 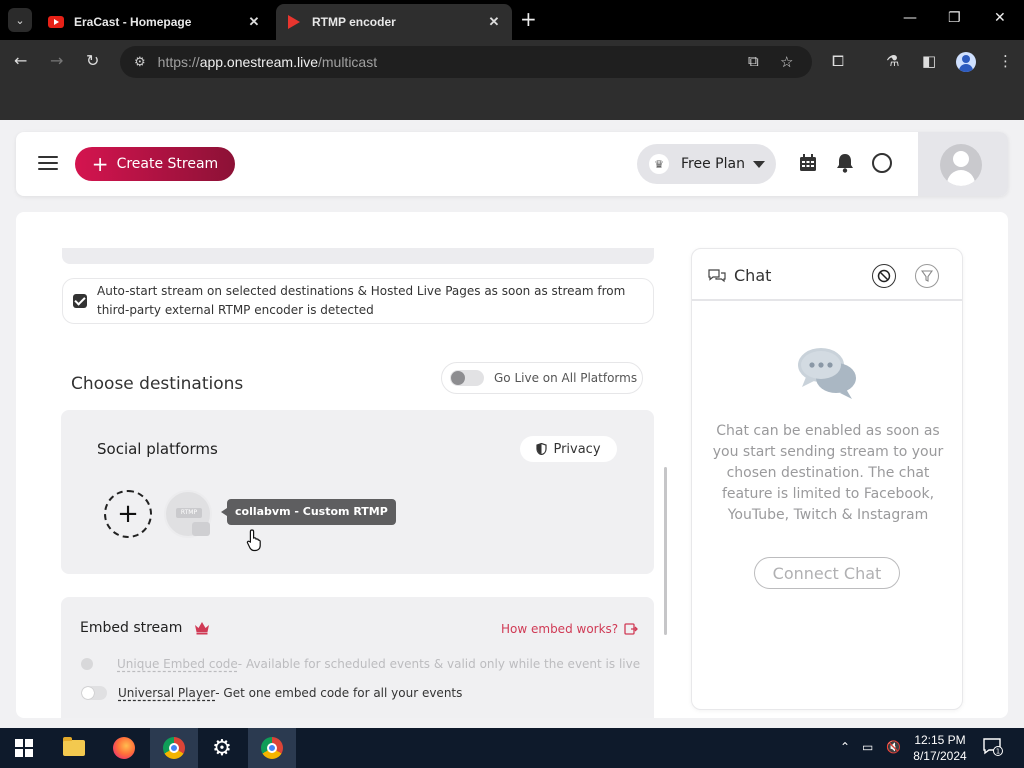 What do you see at coordinates (56, 22) in the screenshot?
I see `youtube-favicon-icon` at bounding box center [56, 22].